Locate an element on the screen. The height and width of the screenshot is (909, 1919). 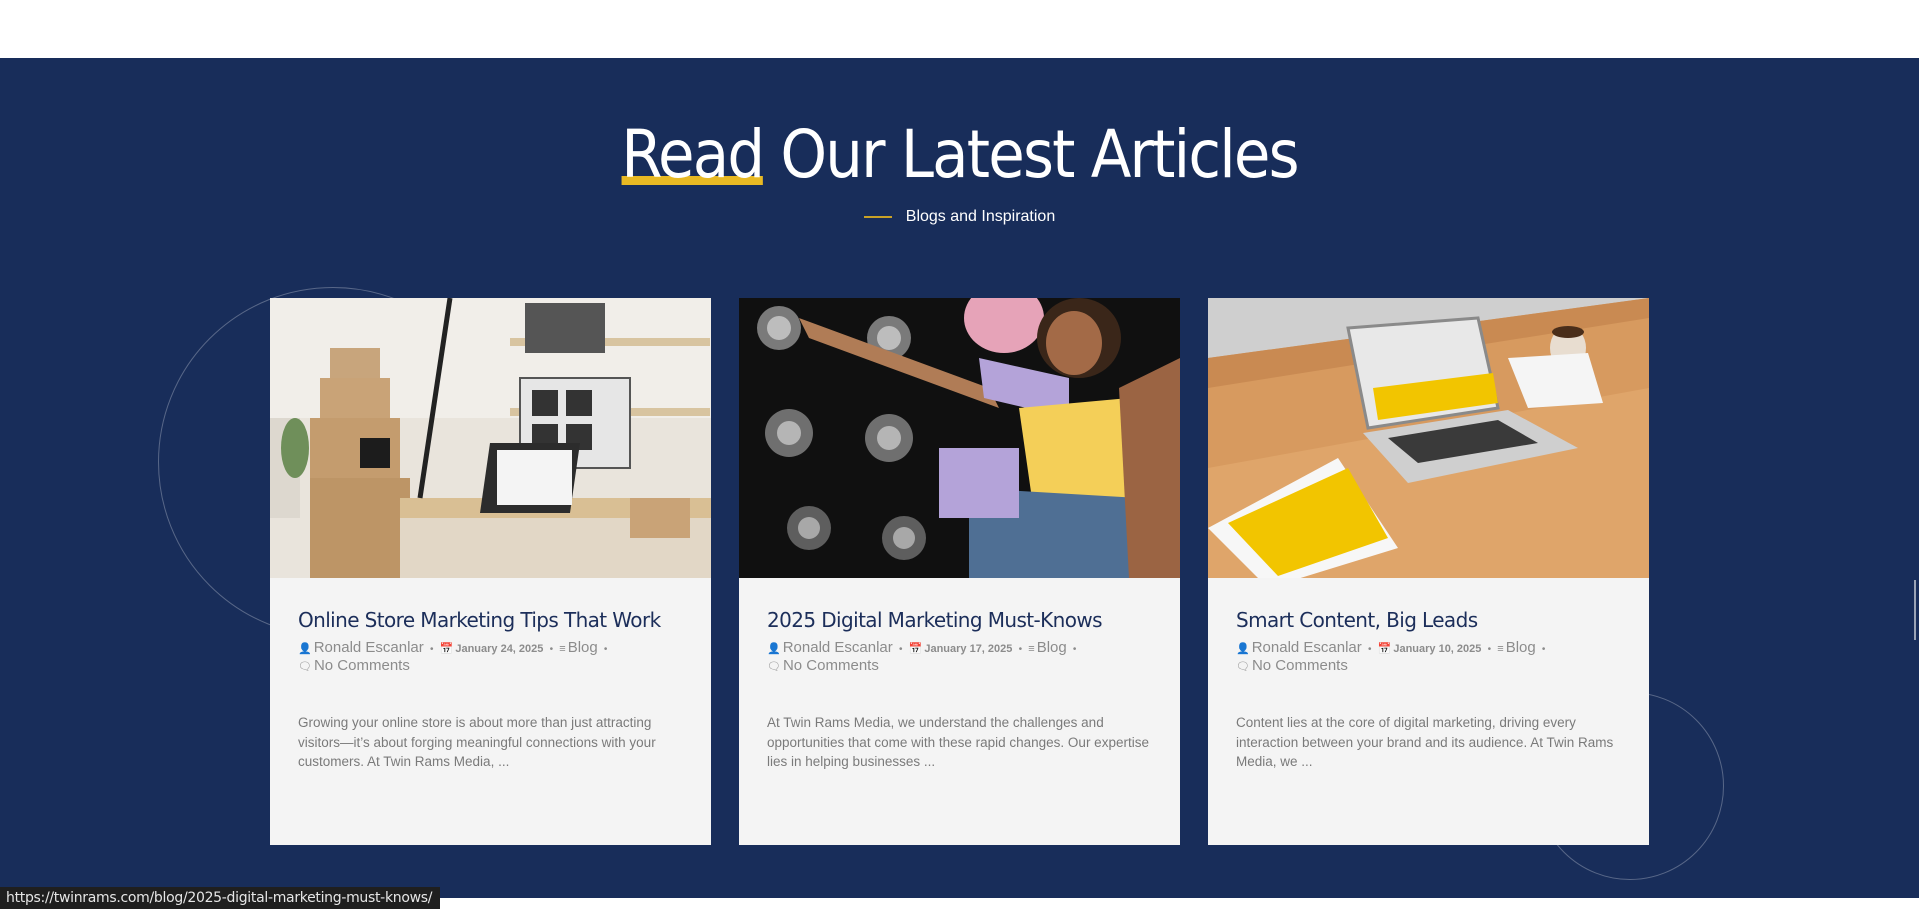
post-date: January 24, 2025 is located at coordinates (499, 649).